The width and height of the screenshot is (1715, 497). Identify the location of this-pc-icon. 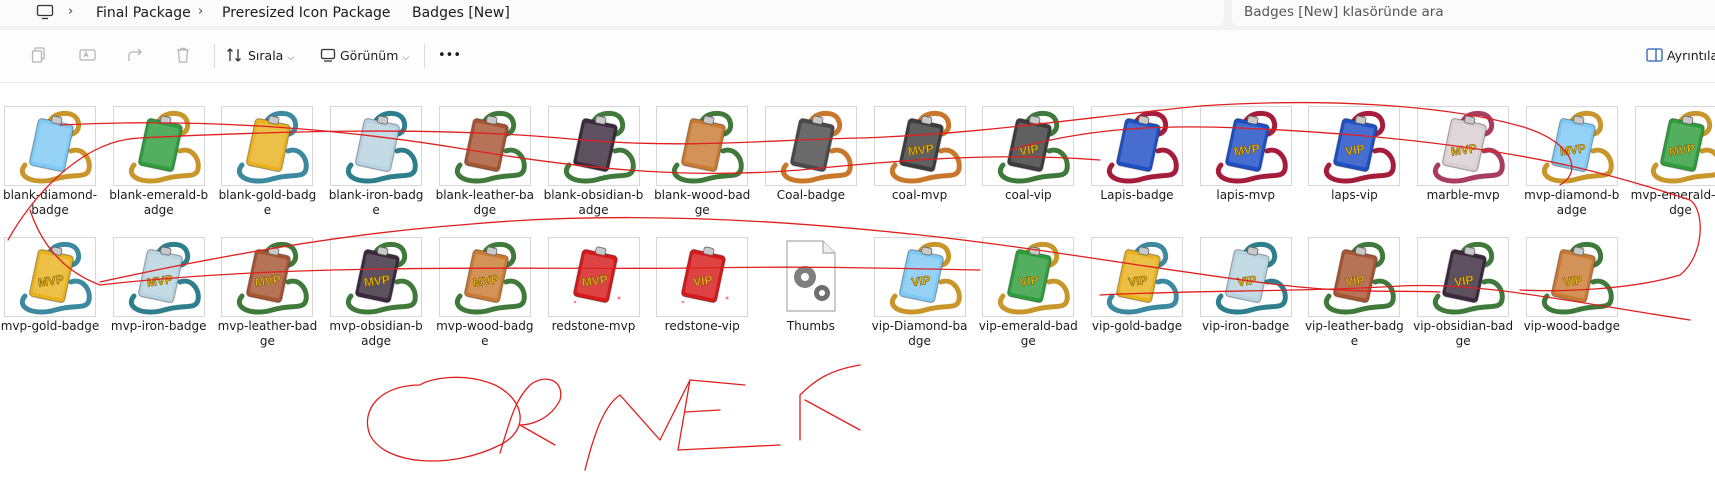
(45, 14).